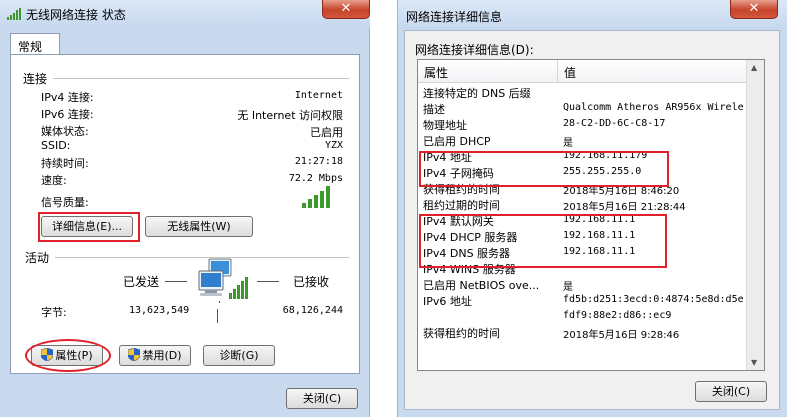 The width and height of the screenshot is (787, 417). What do you see at coordinates (617, 315) in the screenshot?
I see `property-value: fdf9:88e2:d86::ec9` at bounding box center [617, 315].